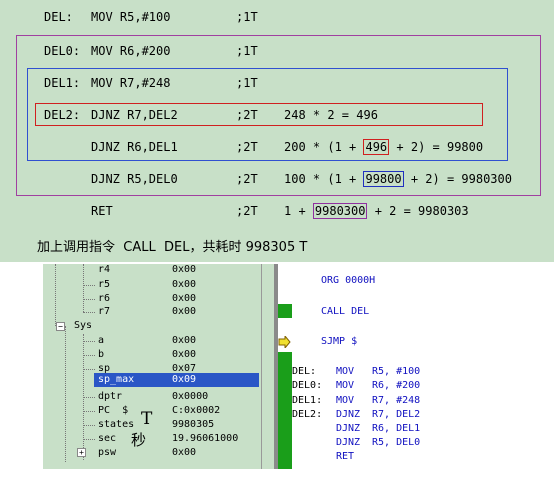  I want to click on register-row: r4 0x00, so click(147, 270).